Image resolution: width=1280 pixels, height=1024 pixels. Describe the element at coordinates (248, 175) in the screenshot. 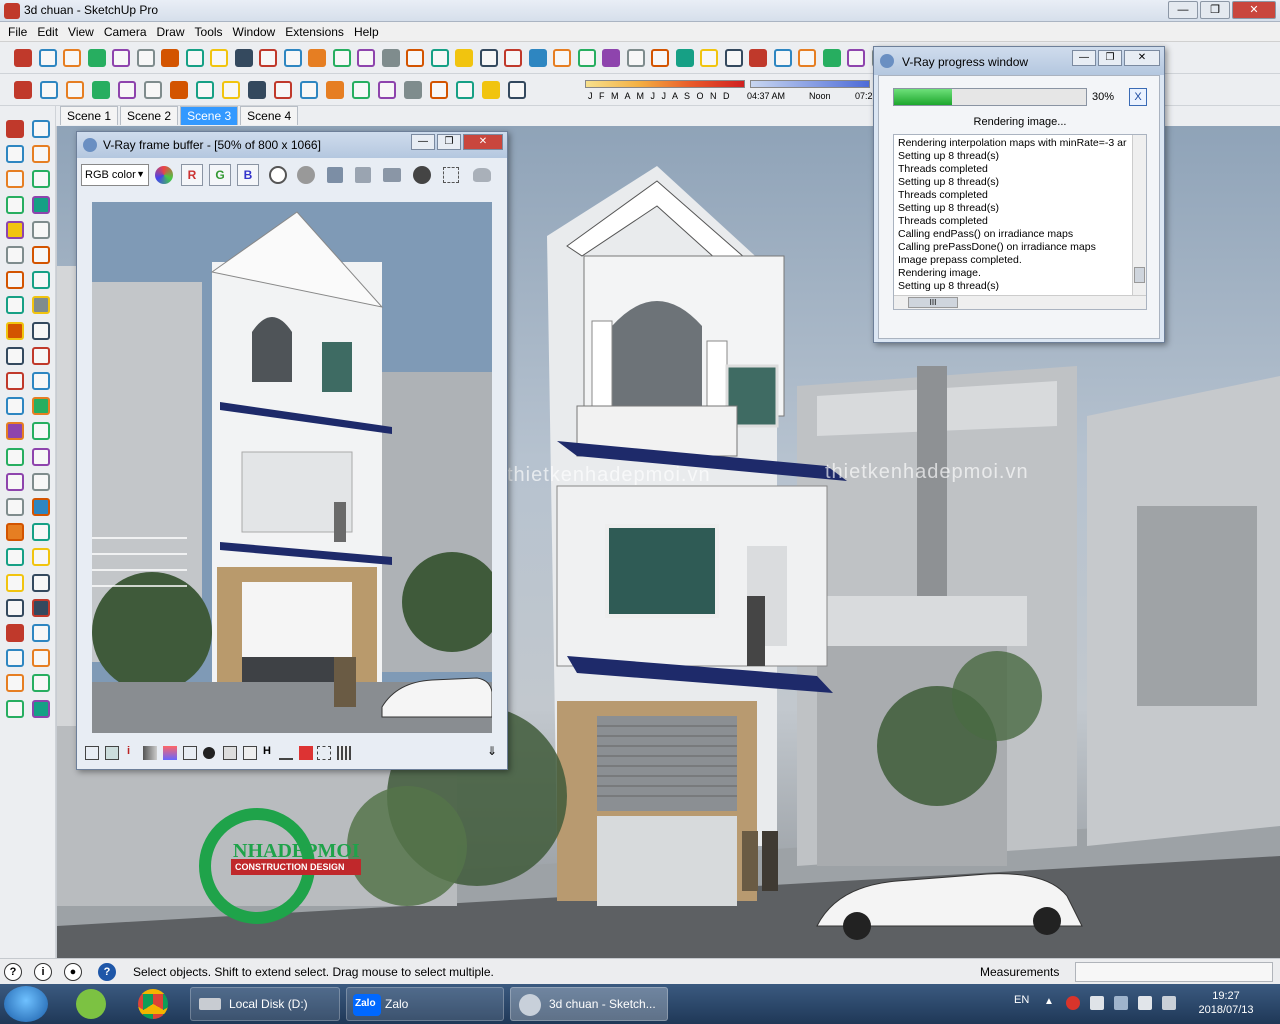

I see `channel-b-button: B` at that location.